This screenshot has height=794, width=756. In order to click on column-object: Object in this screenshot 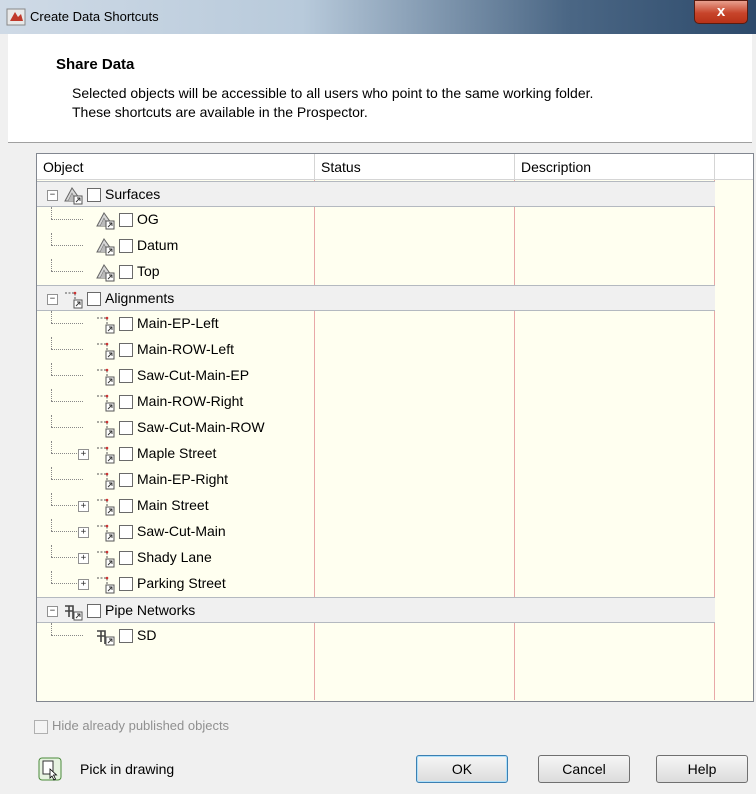, I will do `click(63, 167)`.